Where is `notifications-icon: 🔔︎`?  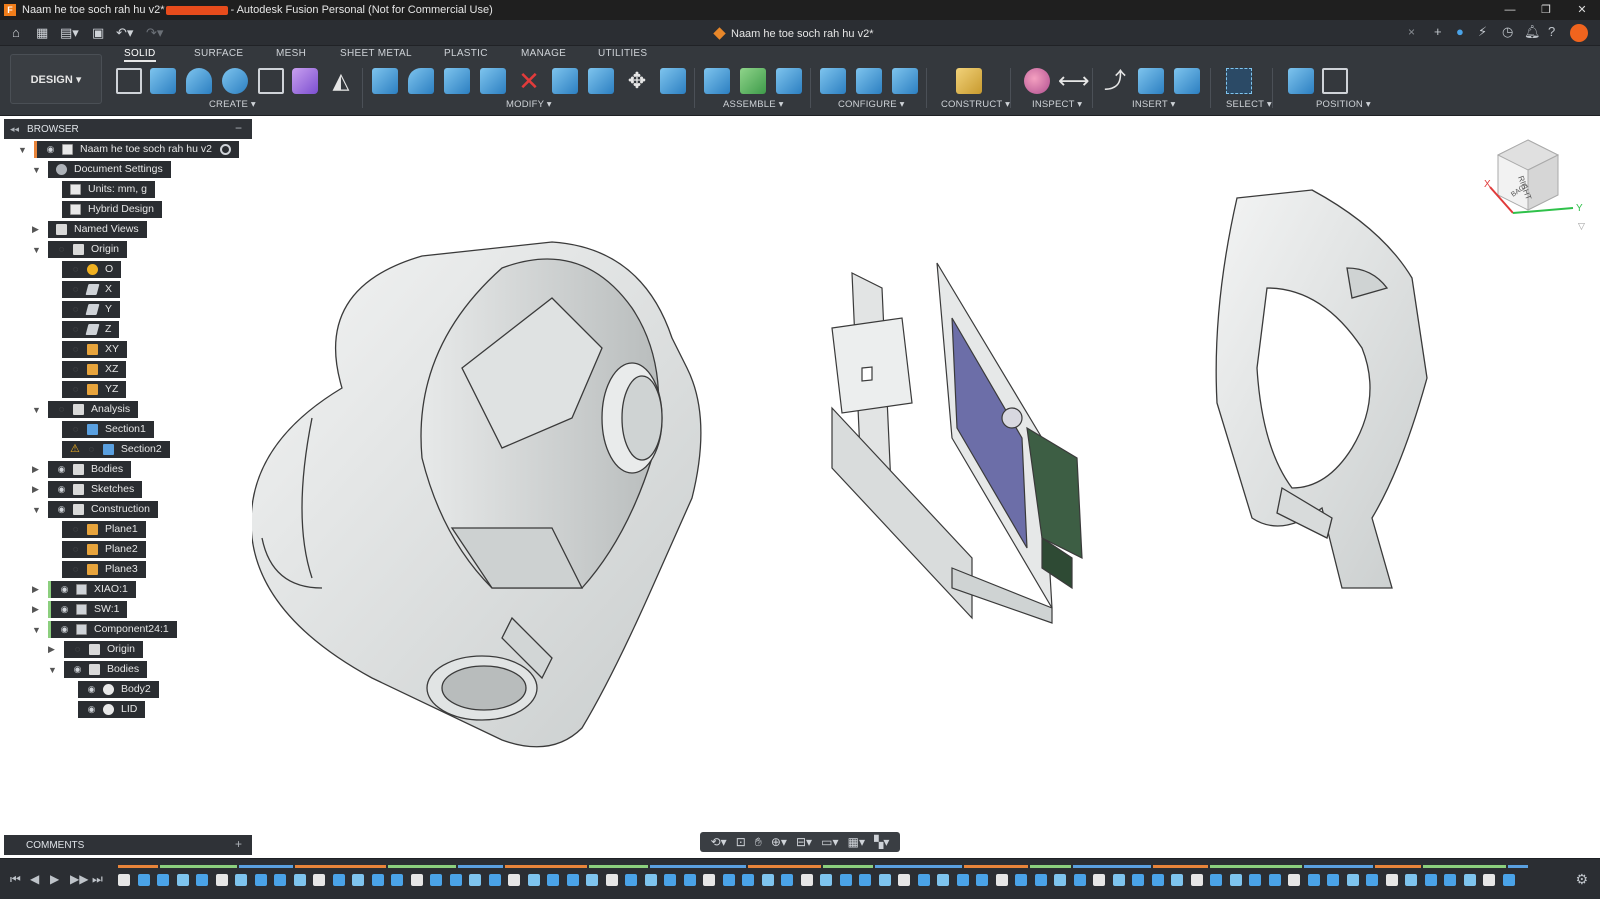 notifications-icon: 🔔︎ is located at coordinates (1532, 33).